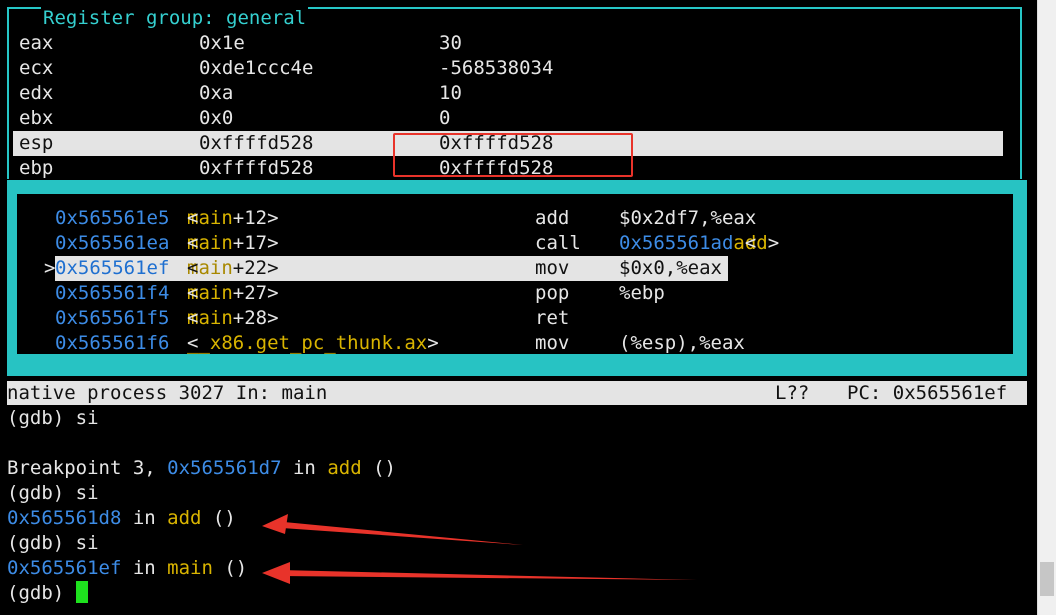 Image resolution: width=1056 pixels, height=615 pixels. Describe the element at coordinates (50, 268) in the screenshot. I see `current-line-marker: >` at that location.